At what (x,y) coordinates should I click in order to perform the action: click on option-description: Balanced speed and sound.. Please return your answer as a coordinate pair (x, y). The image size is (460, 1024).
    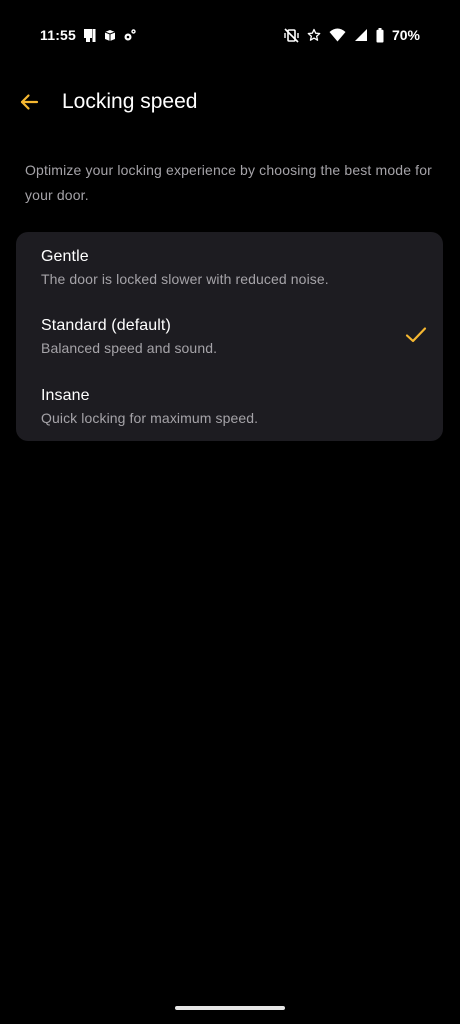
    Looking at the image, I should click on (129, 348).